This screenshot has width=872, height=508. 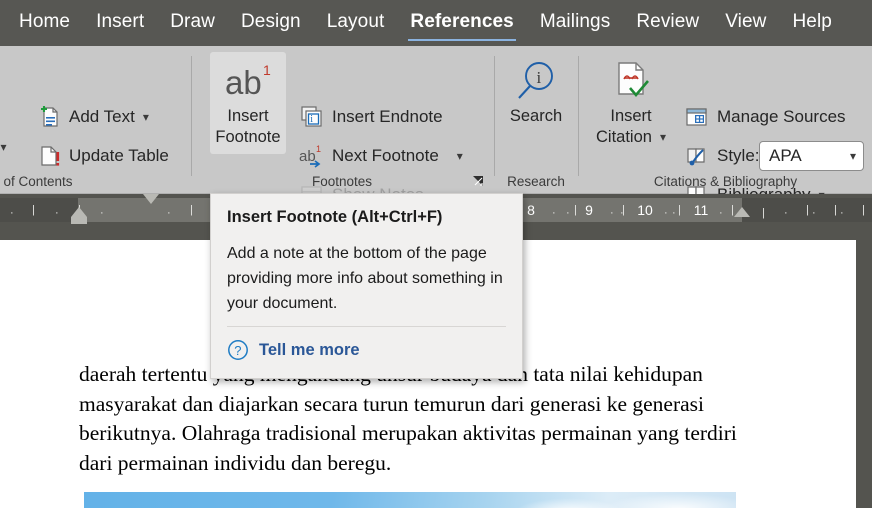 What do you see at coordinates (667, 23) in the screenshot?
I see `tab-review: Review` at bounding box center [667, 23].